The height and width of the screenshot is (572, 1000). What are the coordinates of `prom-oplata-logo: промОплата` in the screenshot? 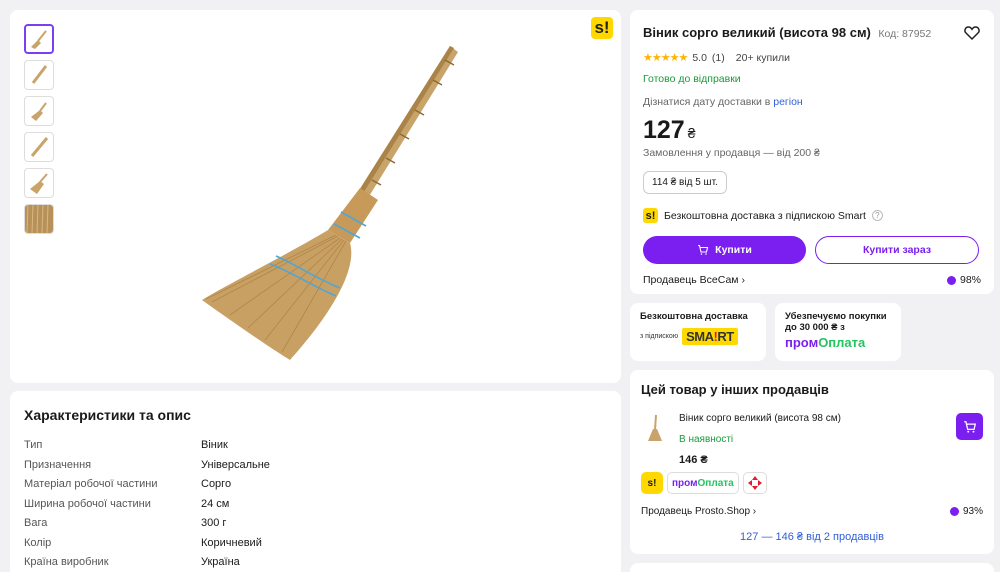 It's located at (825, 342).